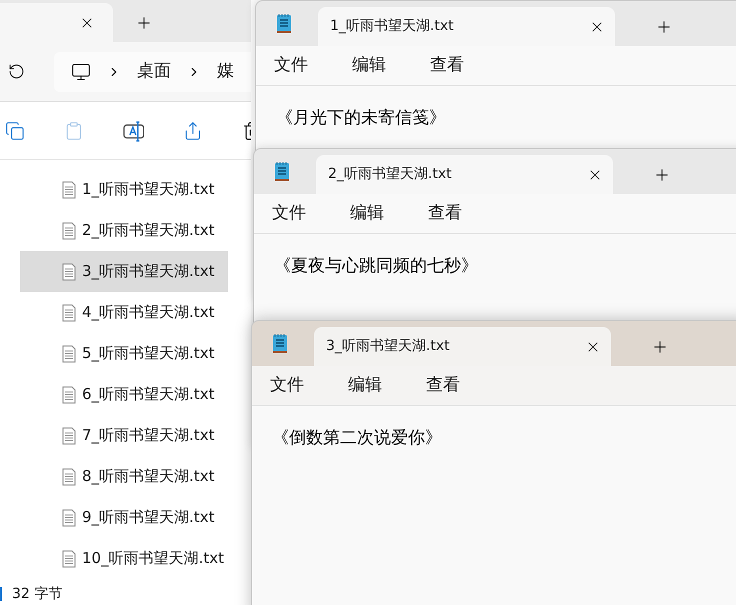 This screenshot has width=736, height=605. I want to click on file-item: 2_听雨书望天湖.txt, so click(124, 230).